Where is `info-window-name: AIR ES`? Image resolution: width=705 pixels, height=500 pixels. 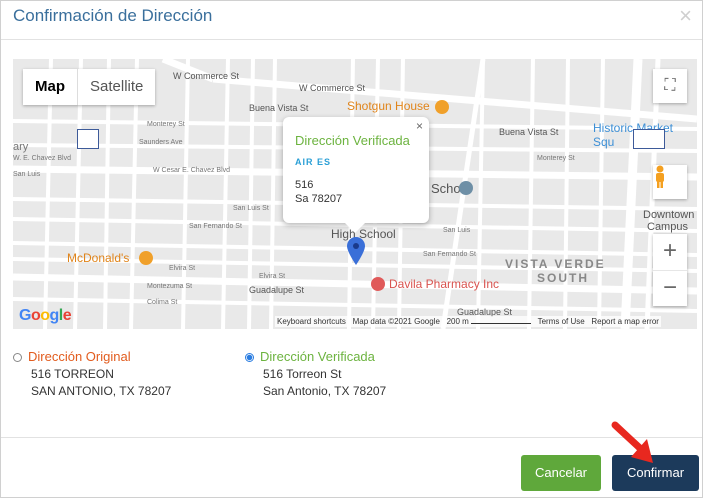 info-window-name: AIR ES is located at coordinates (313, 162).